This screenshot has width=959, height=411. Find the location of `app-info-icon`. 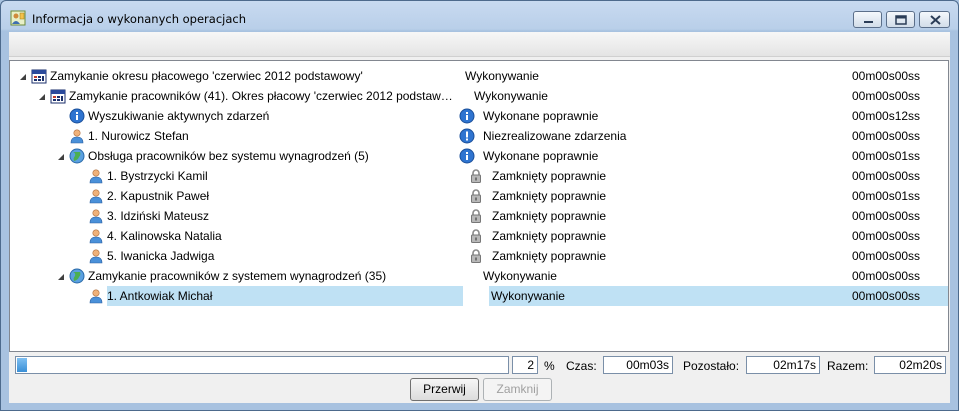

app-info-icon is located at coordinates (18, 18).